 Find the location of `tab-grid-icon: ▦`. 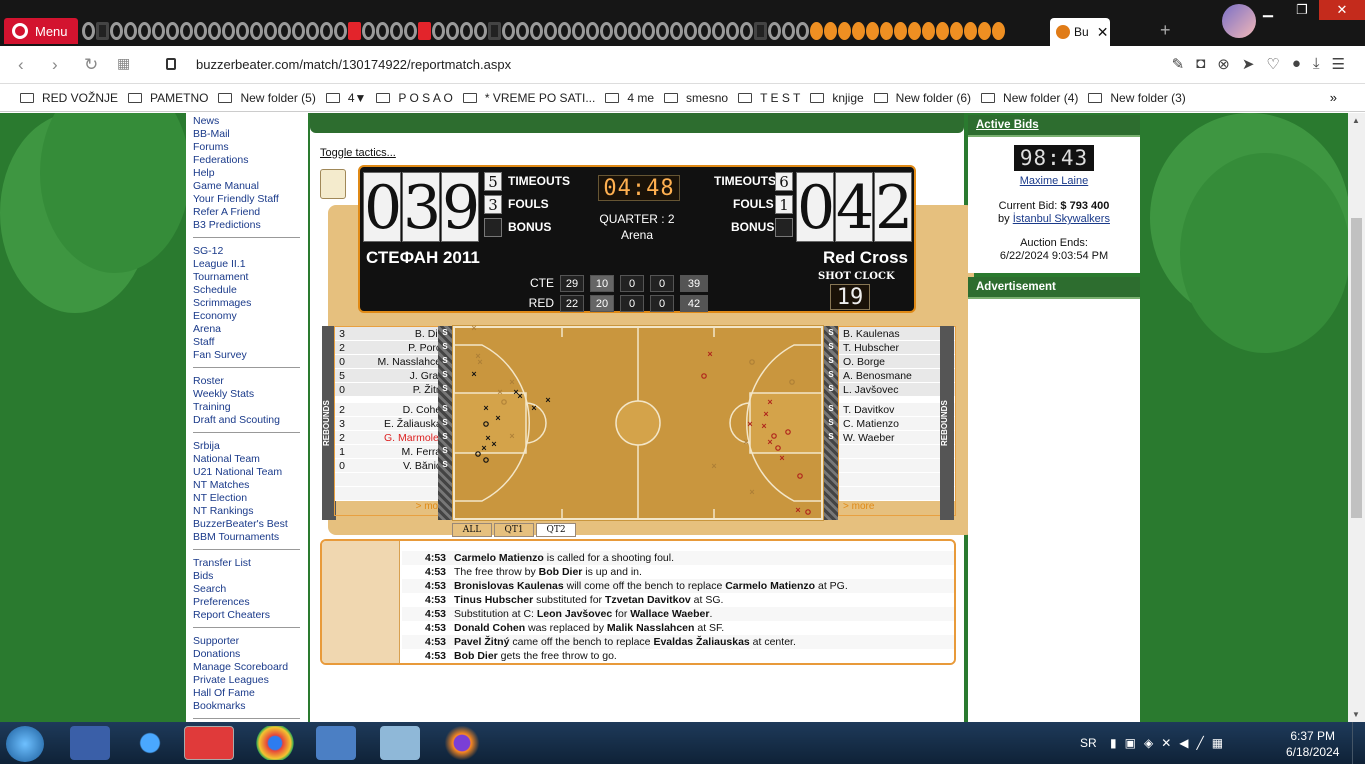

tab-grid-icon: ▦ is located at coordinates (123, 63).